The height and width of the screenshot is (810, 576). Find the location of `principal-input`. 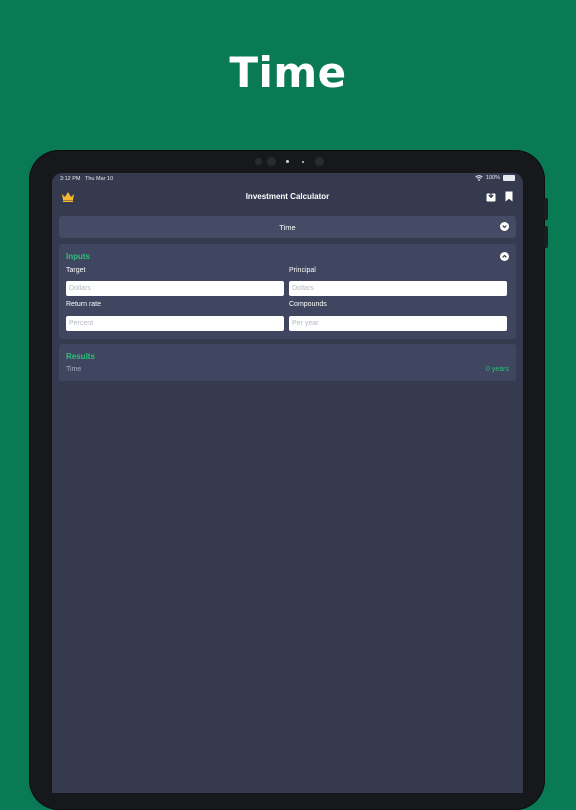

principal-input is located at coordinates (398, 288).